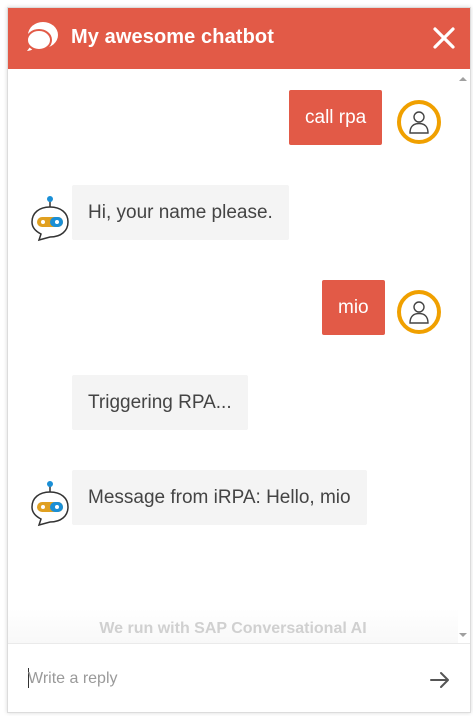 The width and height of the screenshot is (473, 716). I want to click on message-scrollbar, so click(463, 356).